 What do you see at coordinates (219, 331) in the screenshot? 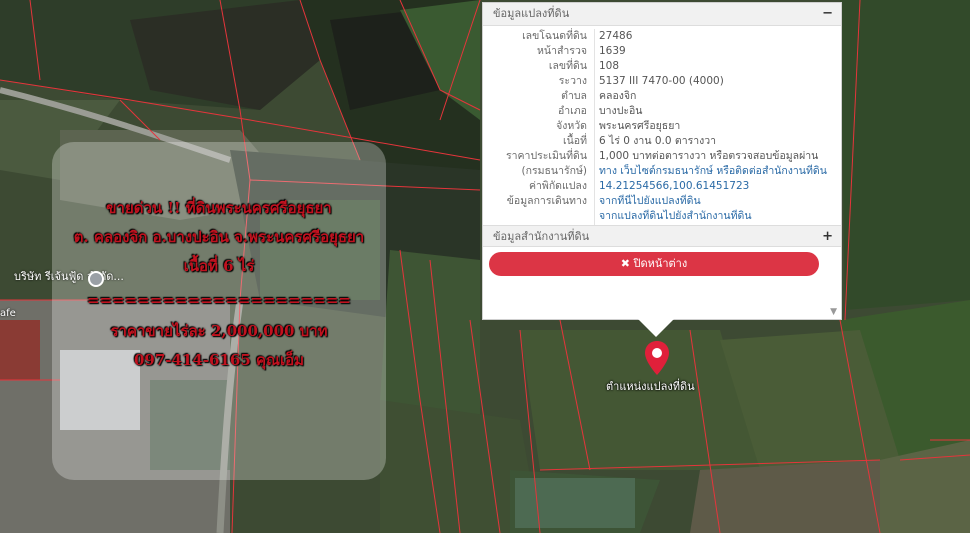
I see `ad-price: ราคาขายไร่ละ 2,000,000 บาท` at bounding box center [219, 331].